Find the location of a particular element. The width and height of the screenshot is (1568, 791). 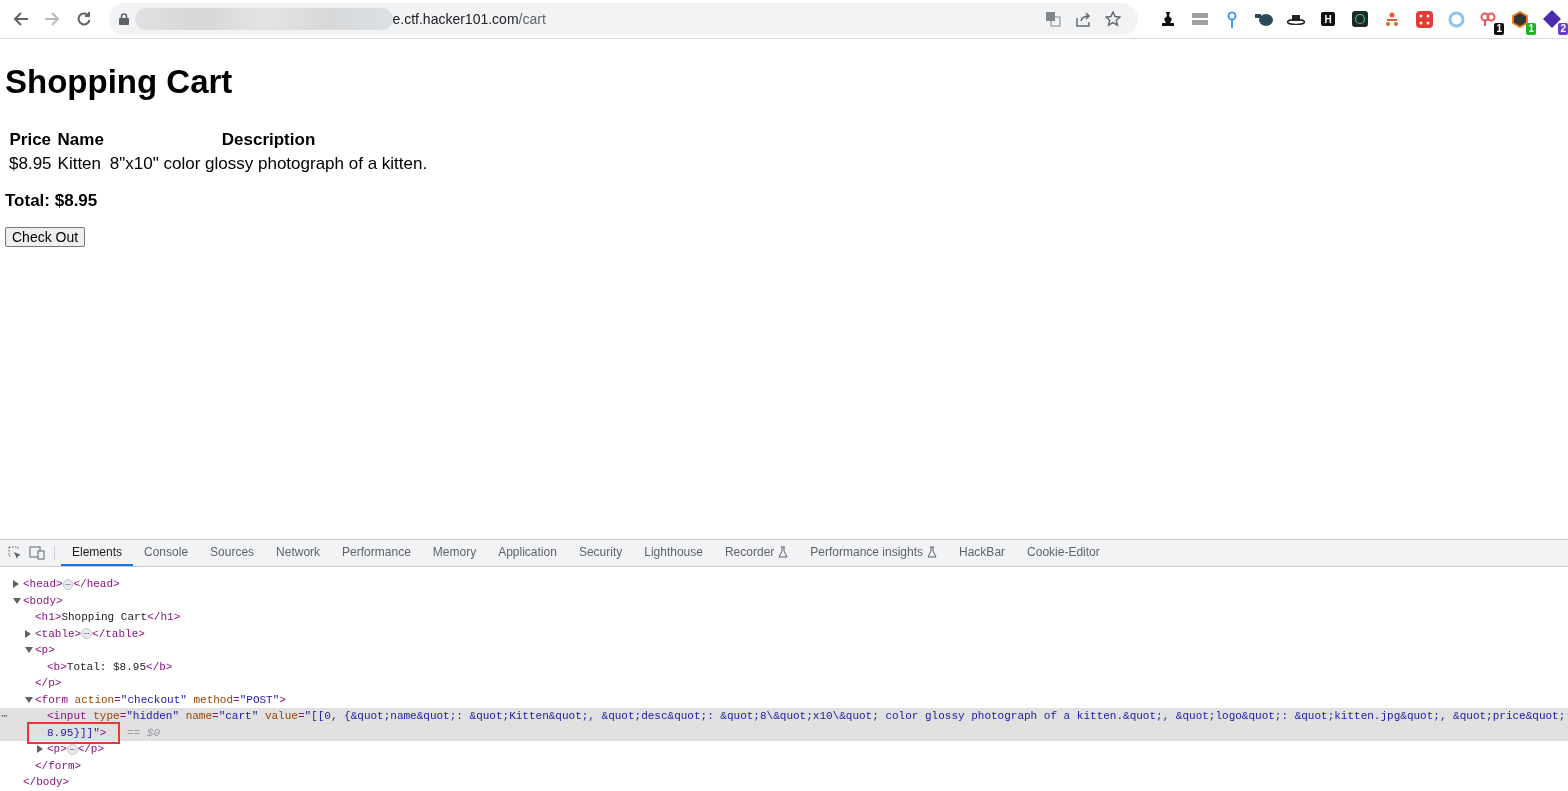

extension-icon: H is located at coordinates (1328, 19).